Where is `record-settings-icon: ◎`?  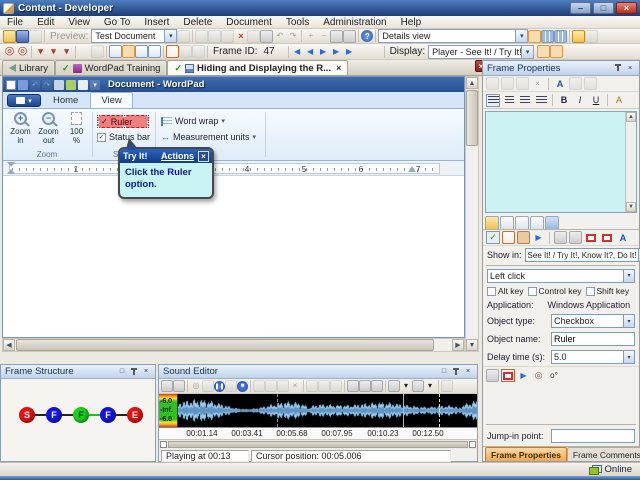
record-settings-icon: ◎ is located at coordinates (22, 51).